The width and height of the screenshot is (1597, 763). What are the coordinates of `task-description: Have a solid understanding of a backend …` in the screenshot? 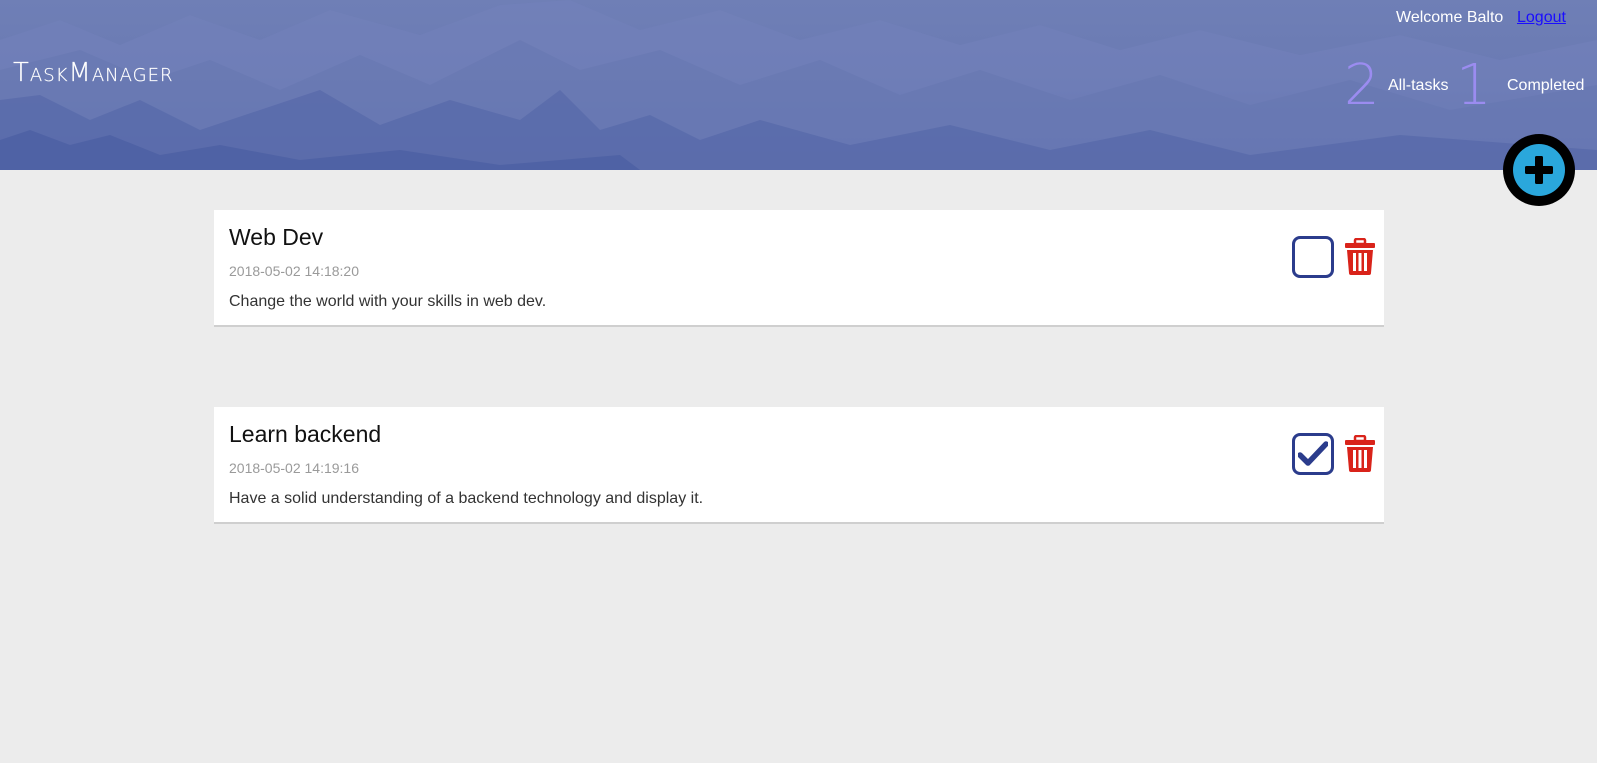 It's located at (466, 498).